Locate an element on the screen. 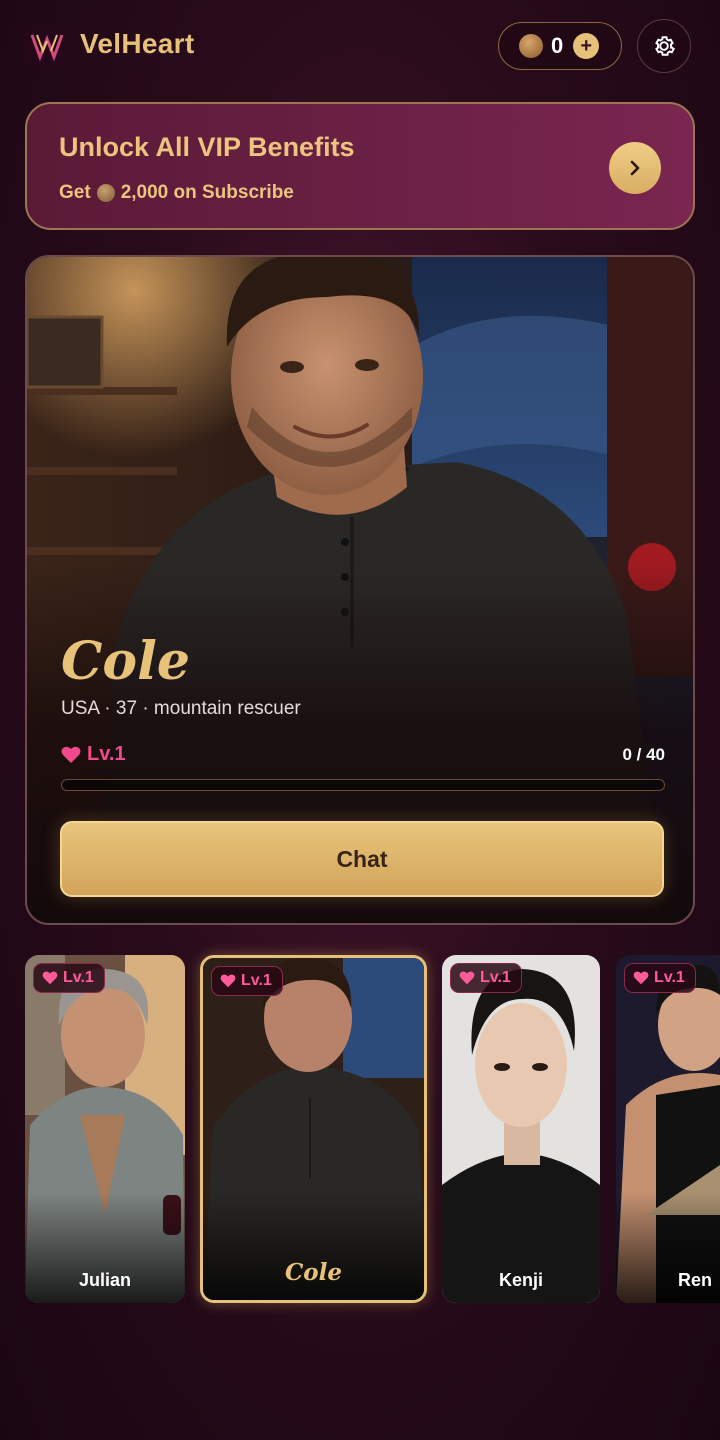 Image resolution: width=720 pixels, height=1440 pixels. settings-button is located at coordinates (664, 46).